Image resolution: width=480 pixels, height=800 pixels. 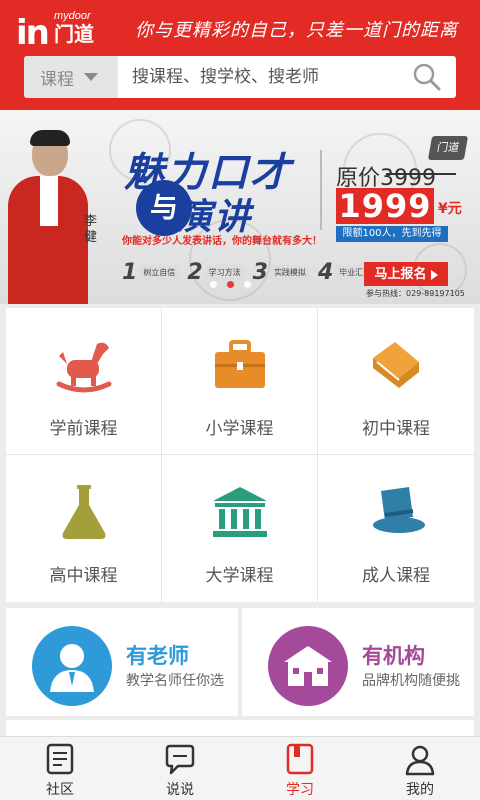 What do you see at coordinates (195, 272) in the screenshot?
I see `step-number: 2` at bounding box center [195, 272].